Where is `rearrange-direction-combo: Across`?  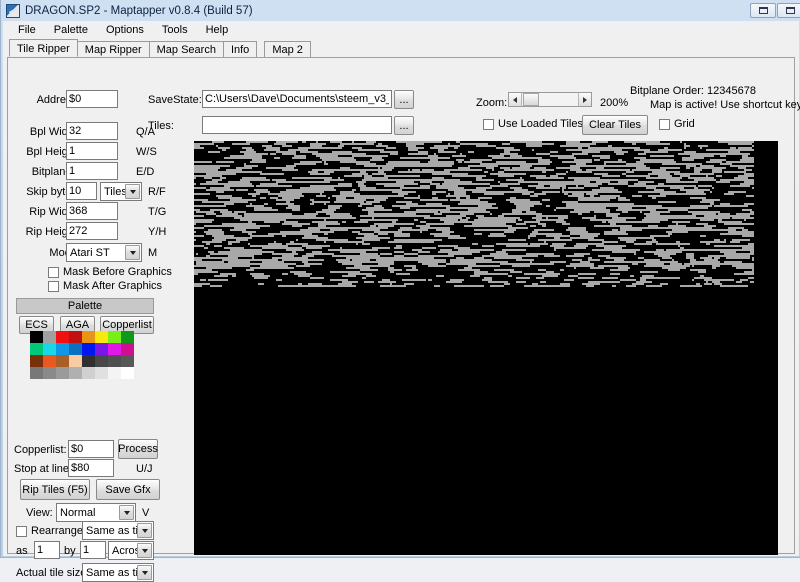
rearrange-direction-combo: Across is located at coordinates (131, 550).